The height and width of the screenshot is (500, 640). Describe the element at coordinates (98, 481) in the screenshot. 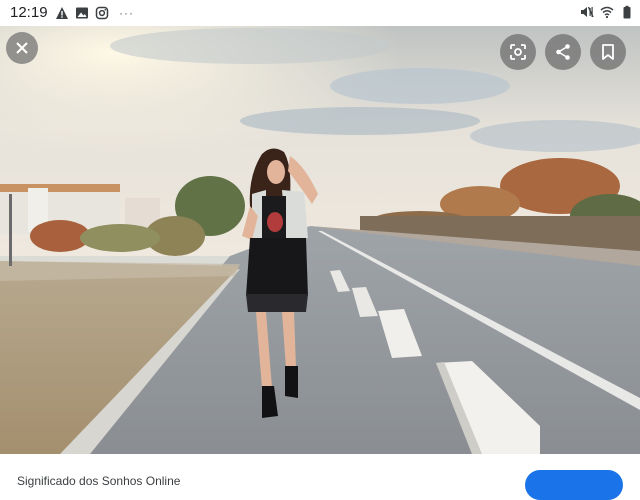

I see `source-title: Significado dos Sonhos Online` at that location.